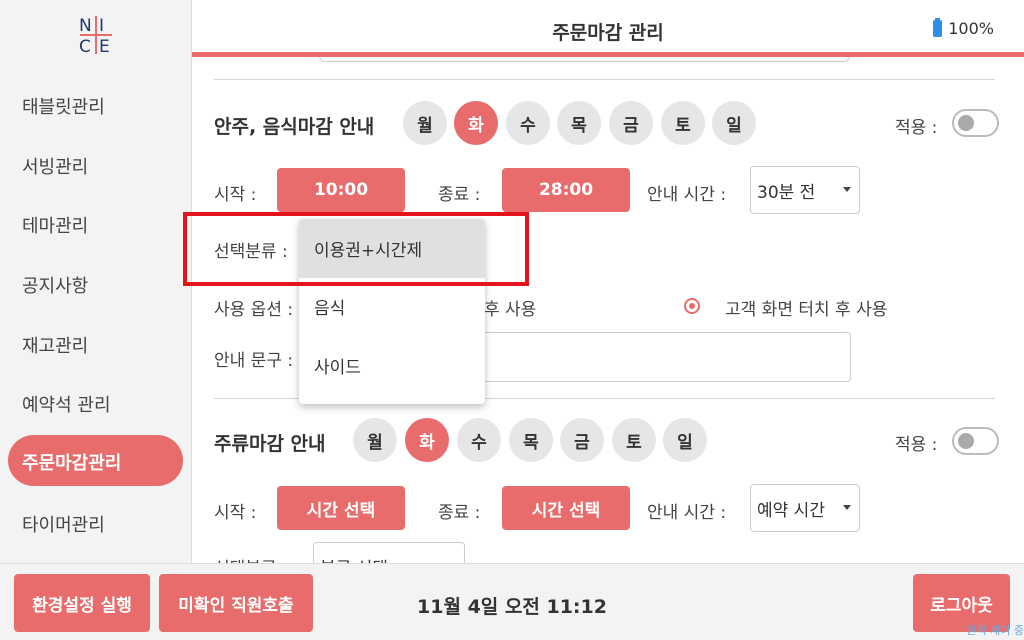  Describe the element at coordinates (254, 310) in the screenshot. I see `usage-option-label: 사용 옵션 :` at that location.